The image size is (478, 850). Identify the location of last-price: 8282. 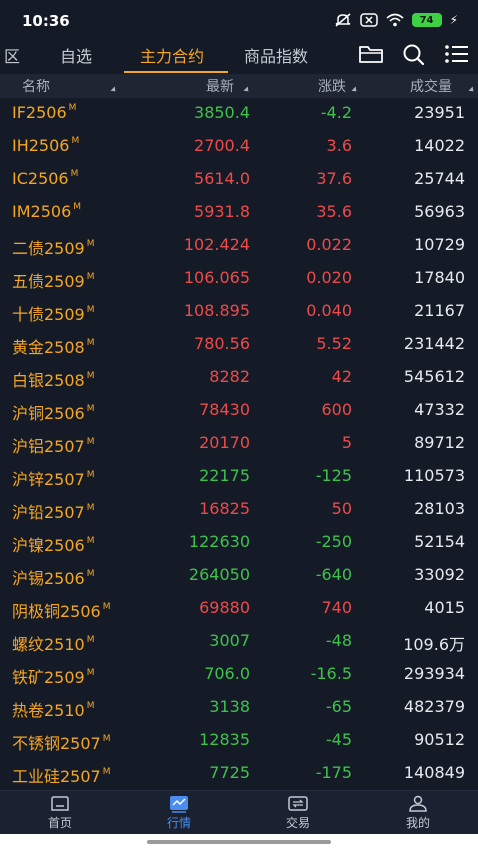
(229, 376).